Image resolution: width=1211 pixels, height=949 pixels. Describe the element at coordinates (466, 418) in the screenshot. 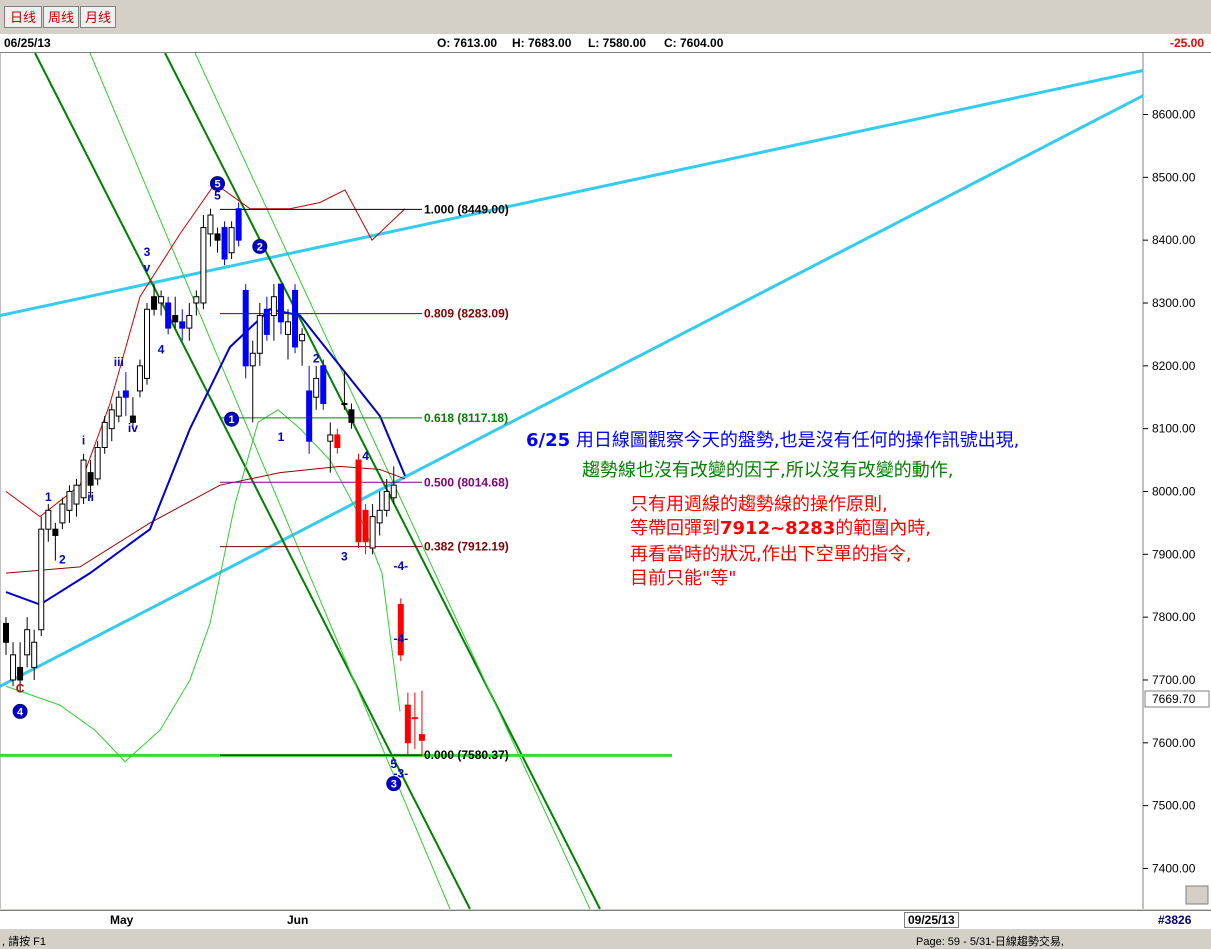

I see `fib-level-label: 0.618 (8117.18)` at that location.